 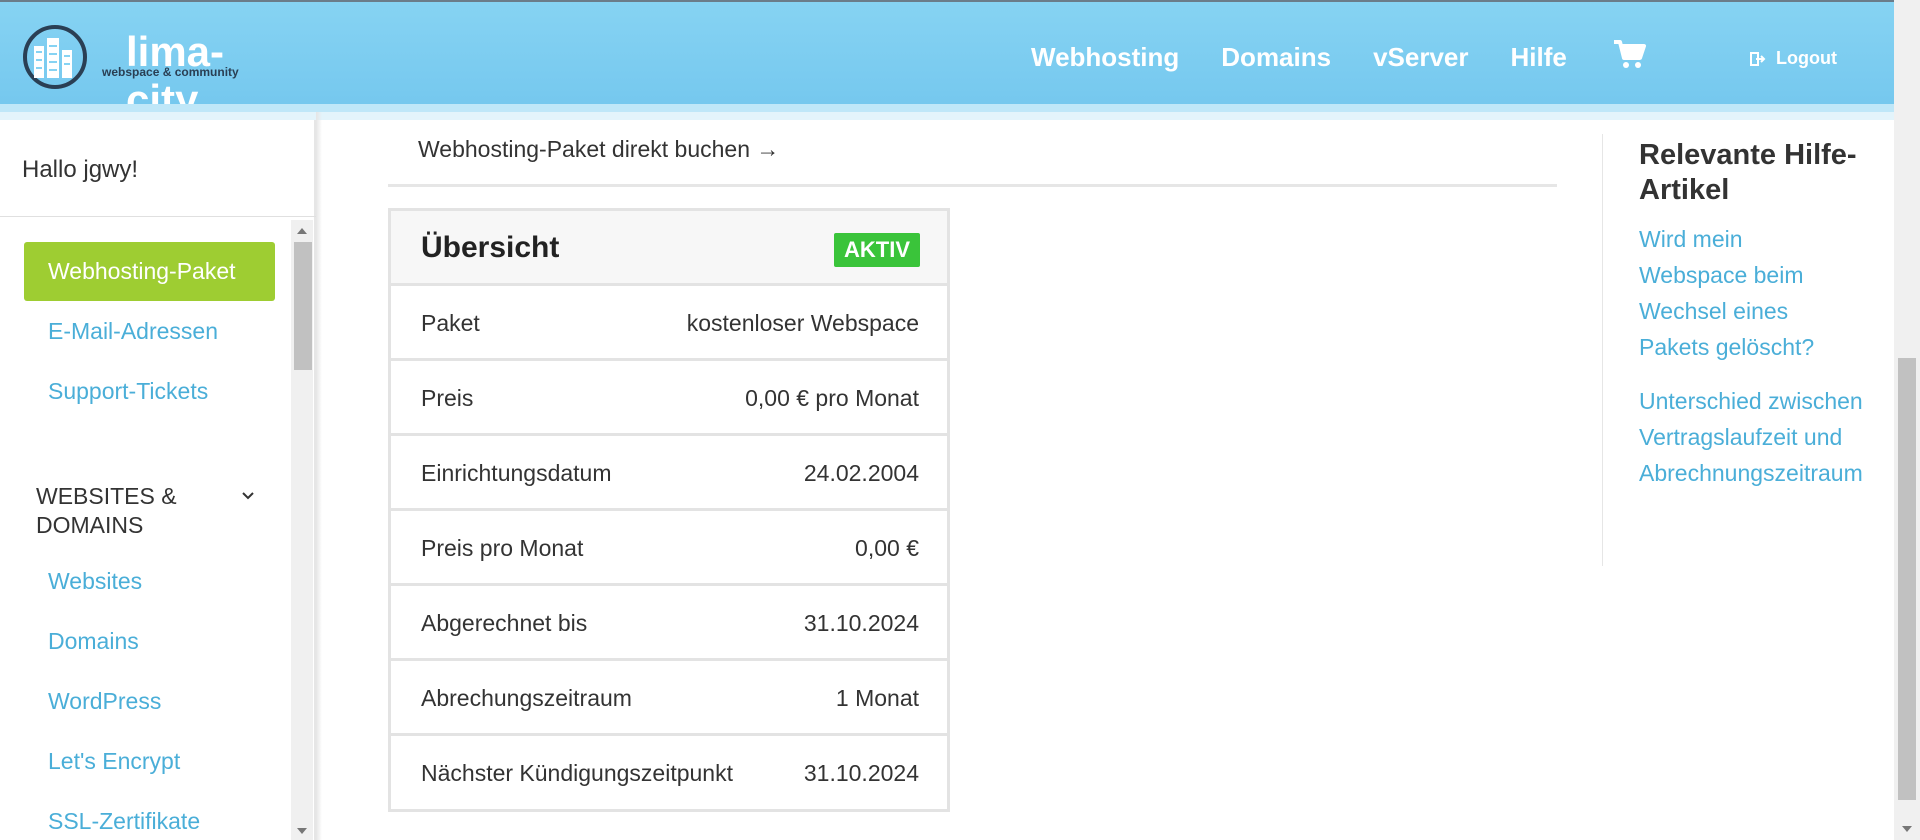 I want to click on table-row: Abgerechnet bis 31.10.2024, so click(x=669, y=623).